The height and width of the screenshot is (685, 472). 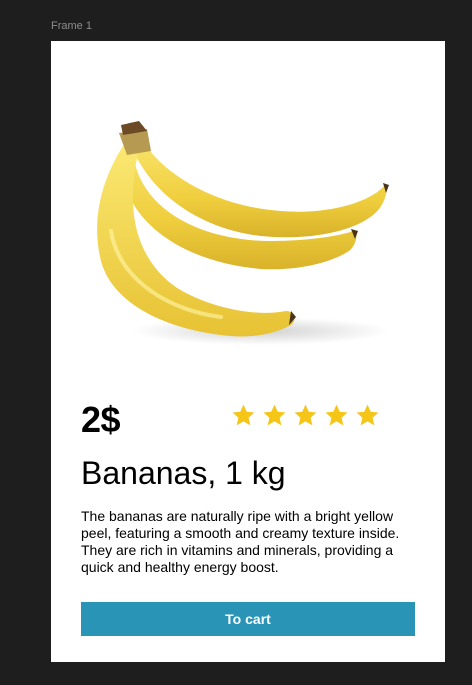 I want to click on rating-stars, so click(x=305, y=415).